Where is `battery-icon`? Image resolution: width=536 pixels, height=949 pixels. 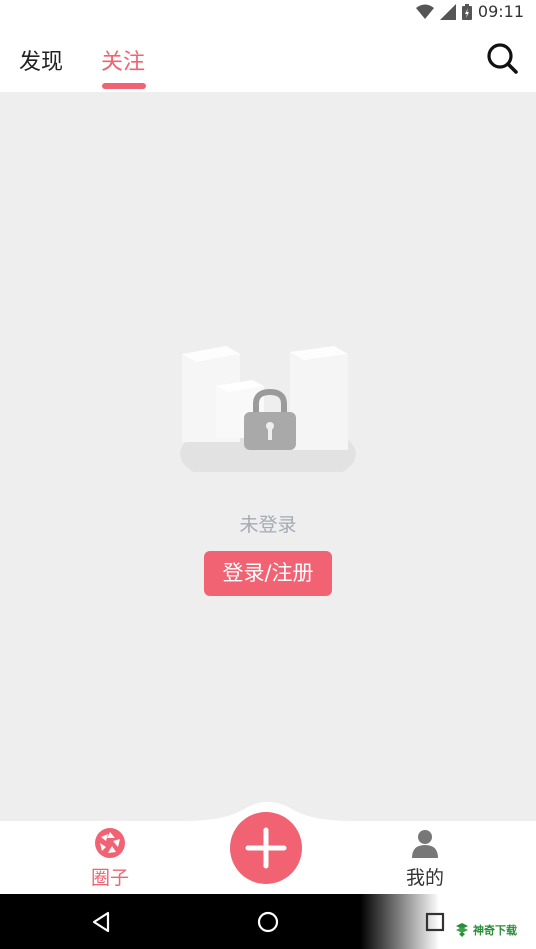
battery-icon is located at coordinates (466, 11).